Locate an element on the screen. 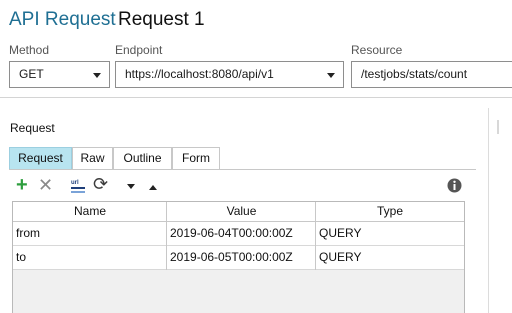 This screenshot has width=512, height=313. method-value: GET is located at coordinates (31, 74).